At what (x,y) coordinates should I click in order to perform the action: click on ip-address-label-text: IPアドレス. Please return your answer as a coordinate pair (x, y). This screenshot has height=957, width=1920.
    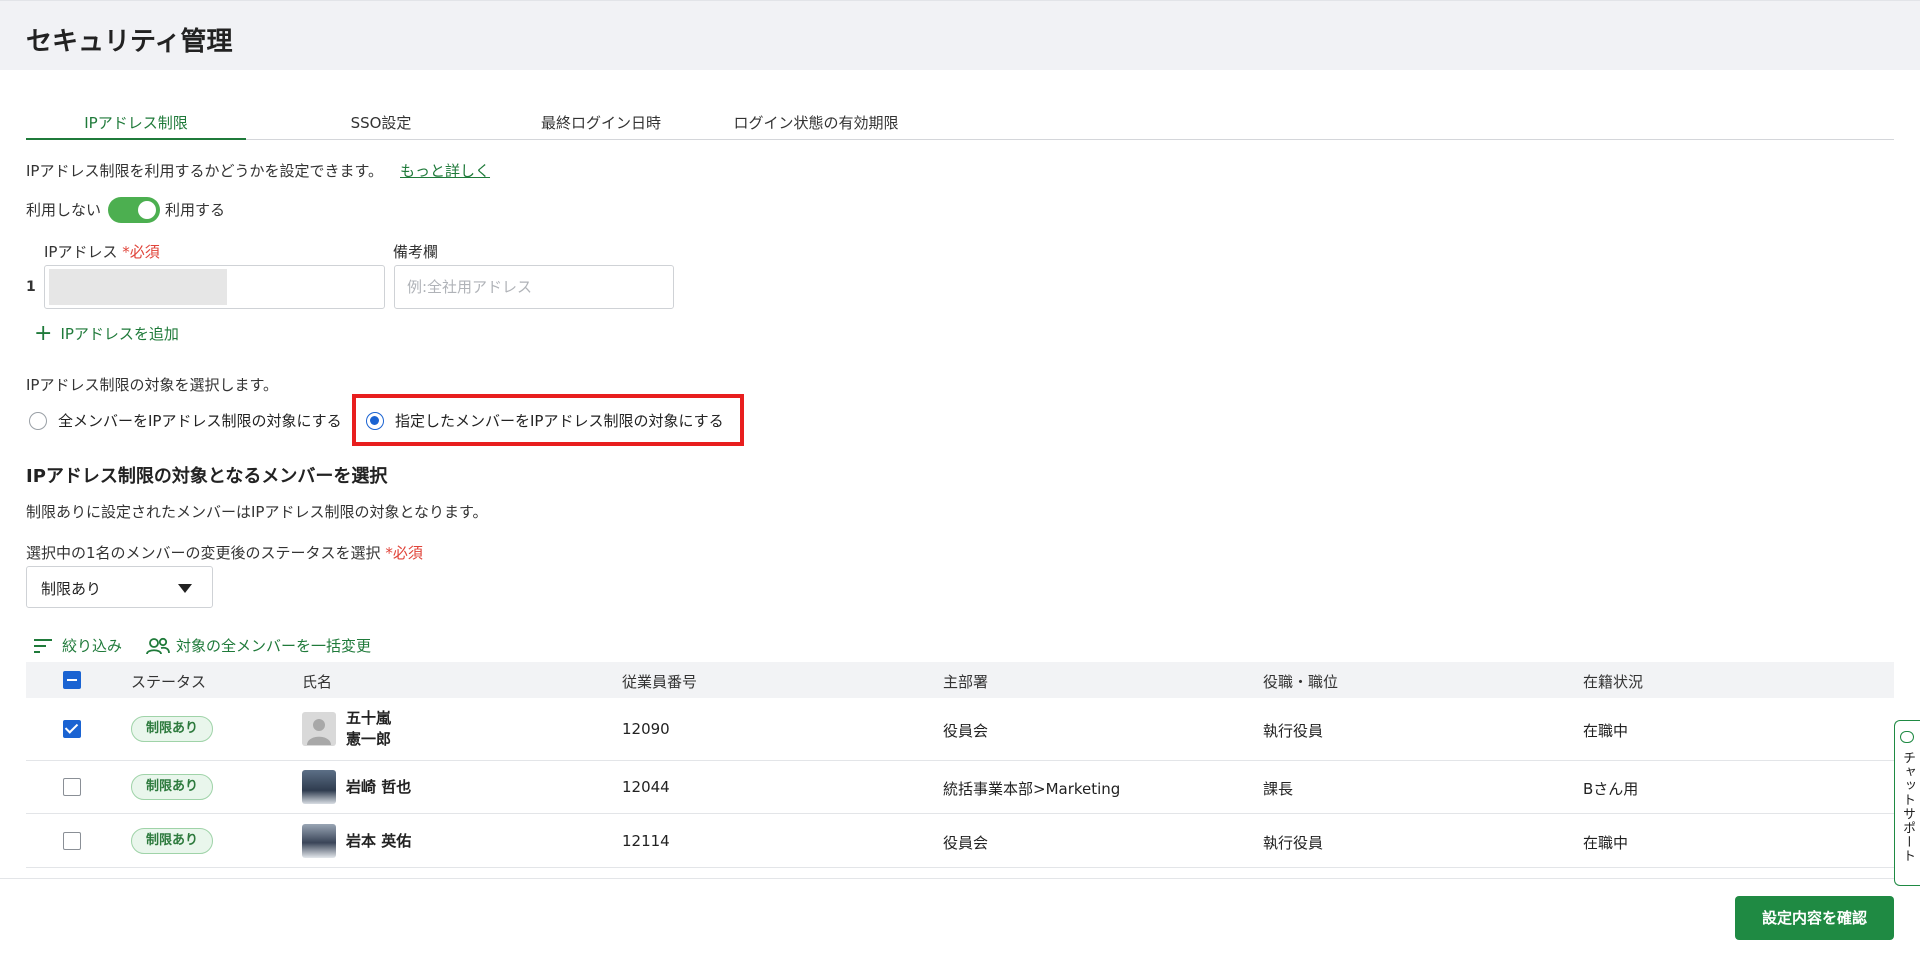
    Looking at the image, I should click on (81, 252).